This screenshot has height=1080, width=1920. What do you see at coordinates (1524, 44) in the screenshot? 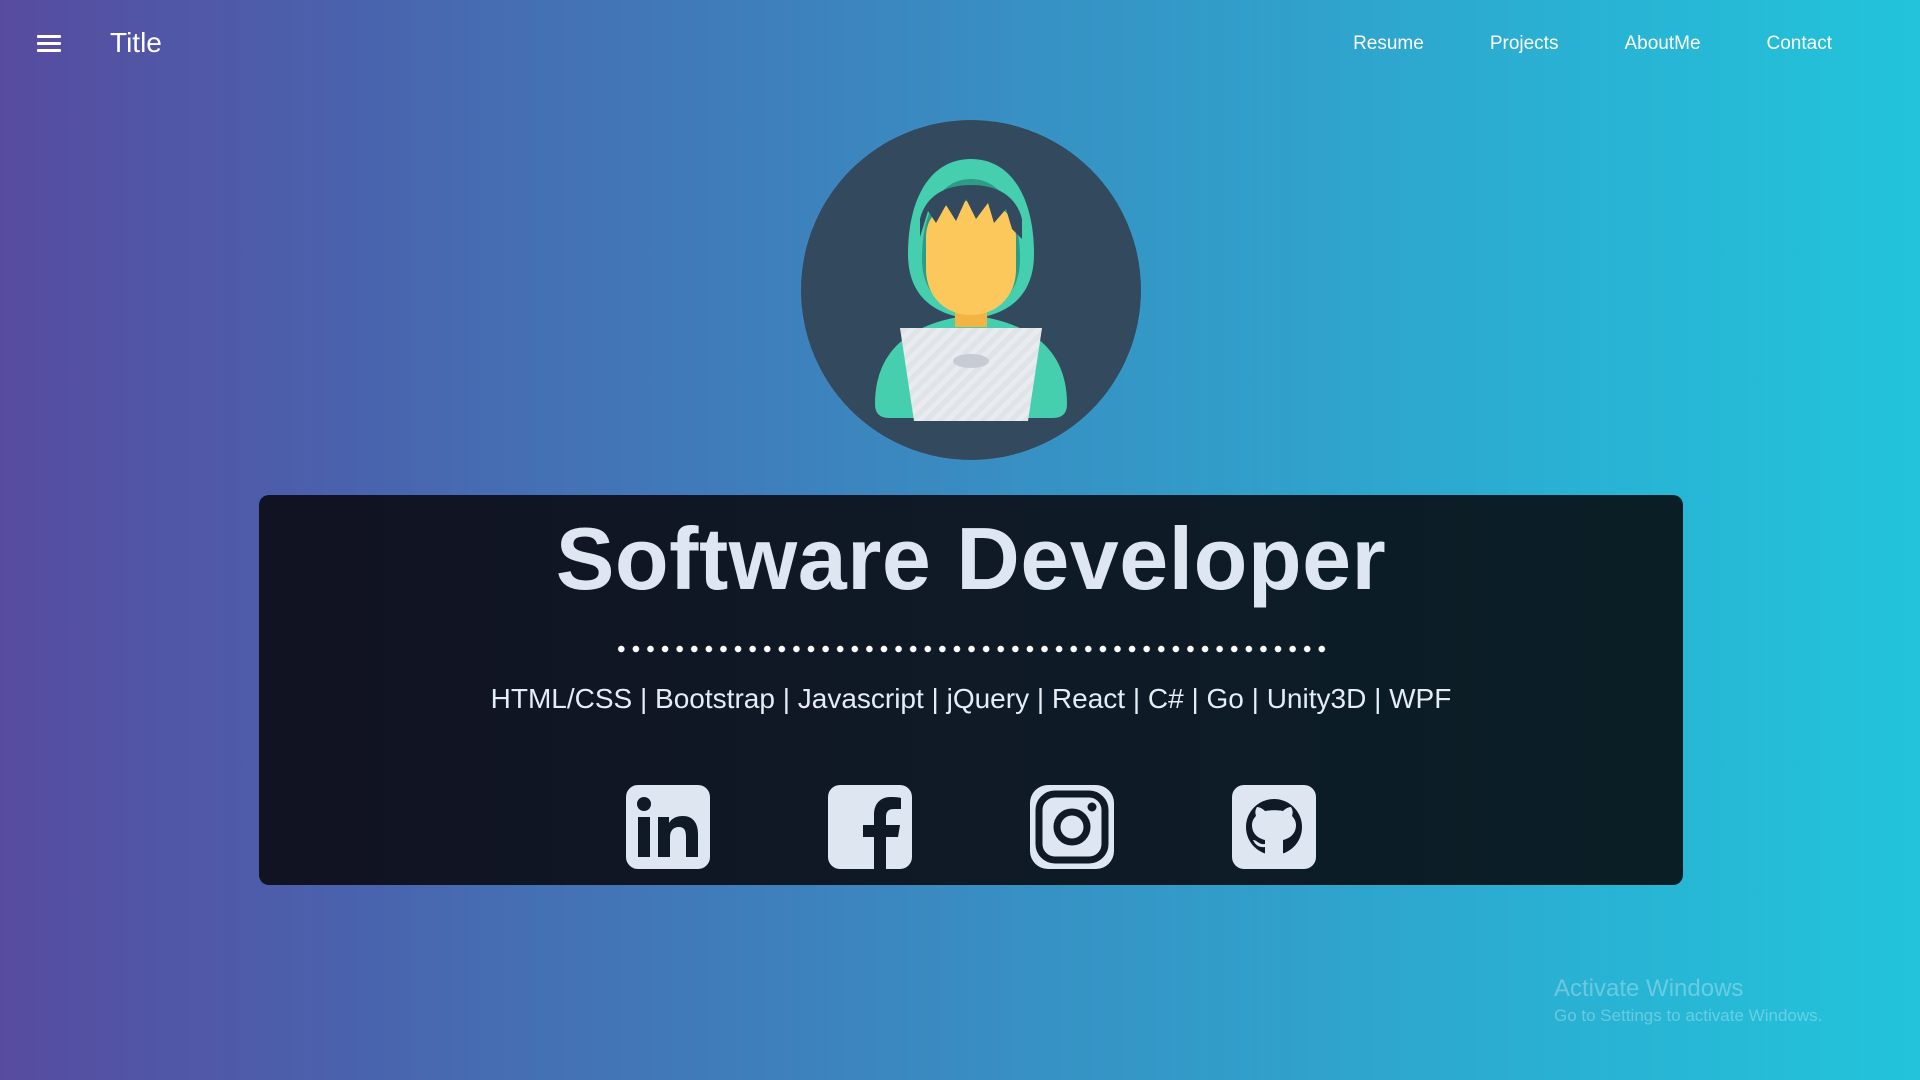
I see `nav-link-projects: Projects` at bounding box center [1524, 44].